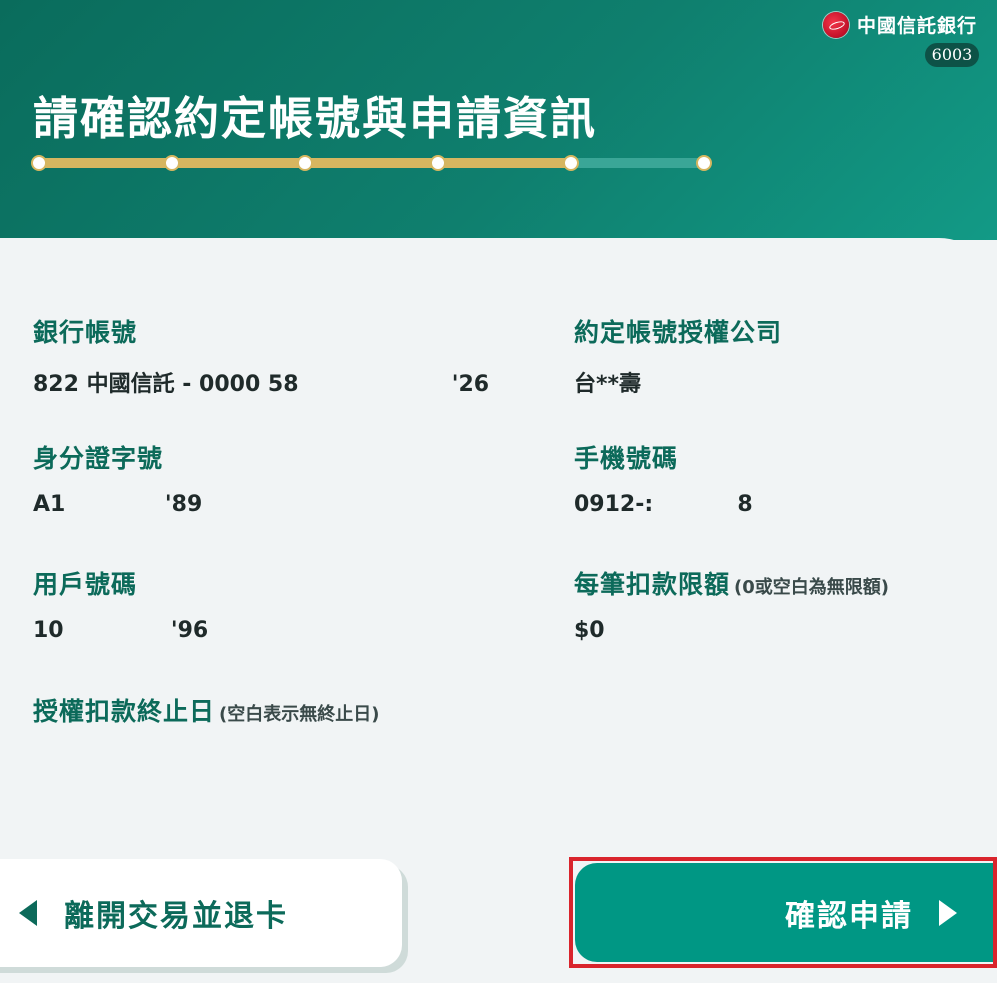 The width and height of the screenshot is (997, 983). What do you see at coordinates (952, 55) in the screenshot?
I see `kiosk-id-badge: 6003` at bounding box center [952, 55].